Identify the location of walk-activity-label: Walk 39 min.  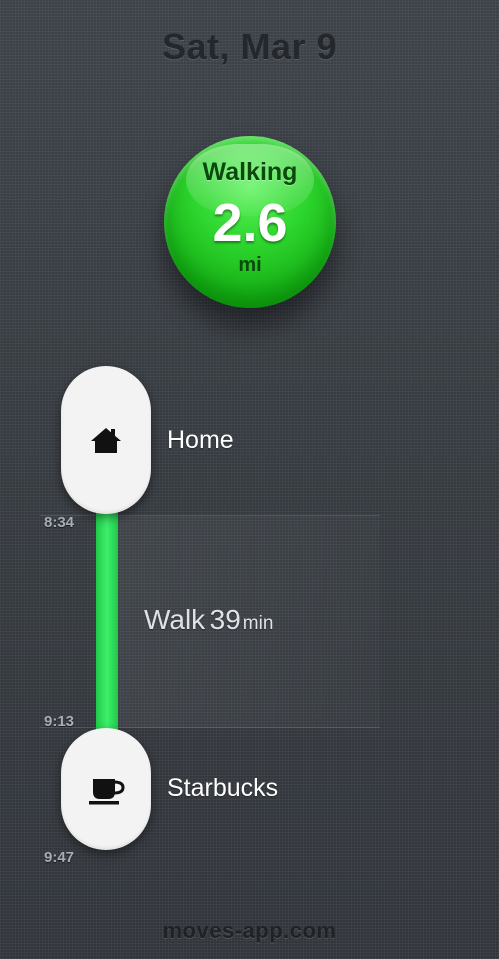
(208, 620).